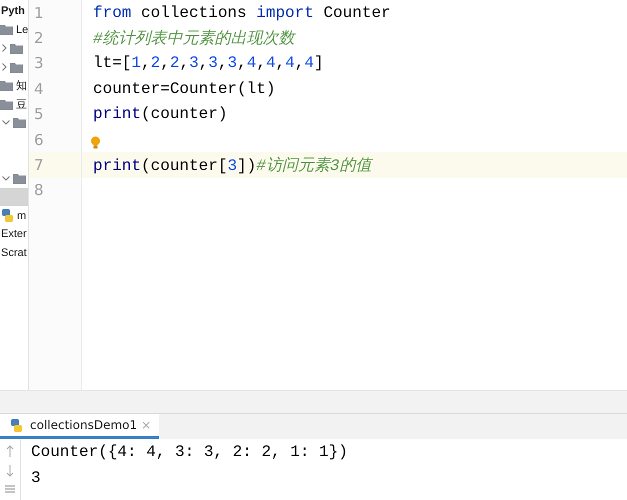  I want to click on run-tab: collectionsDemo1 ×, so click(80, 426).